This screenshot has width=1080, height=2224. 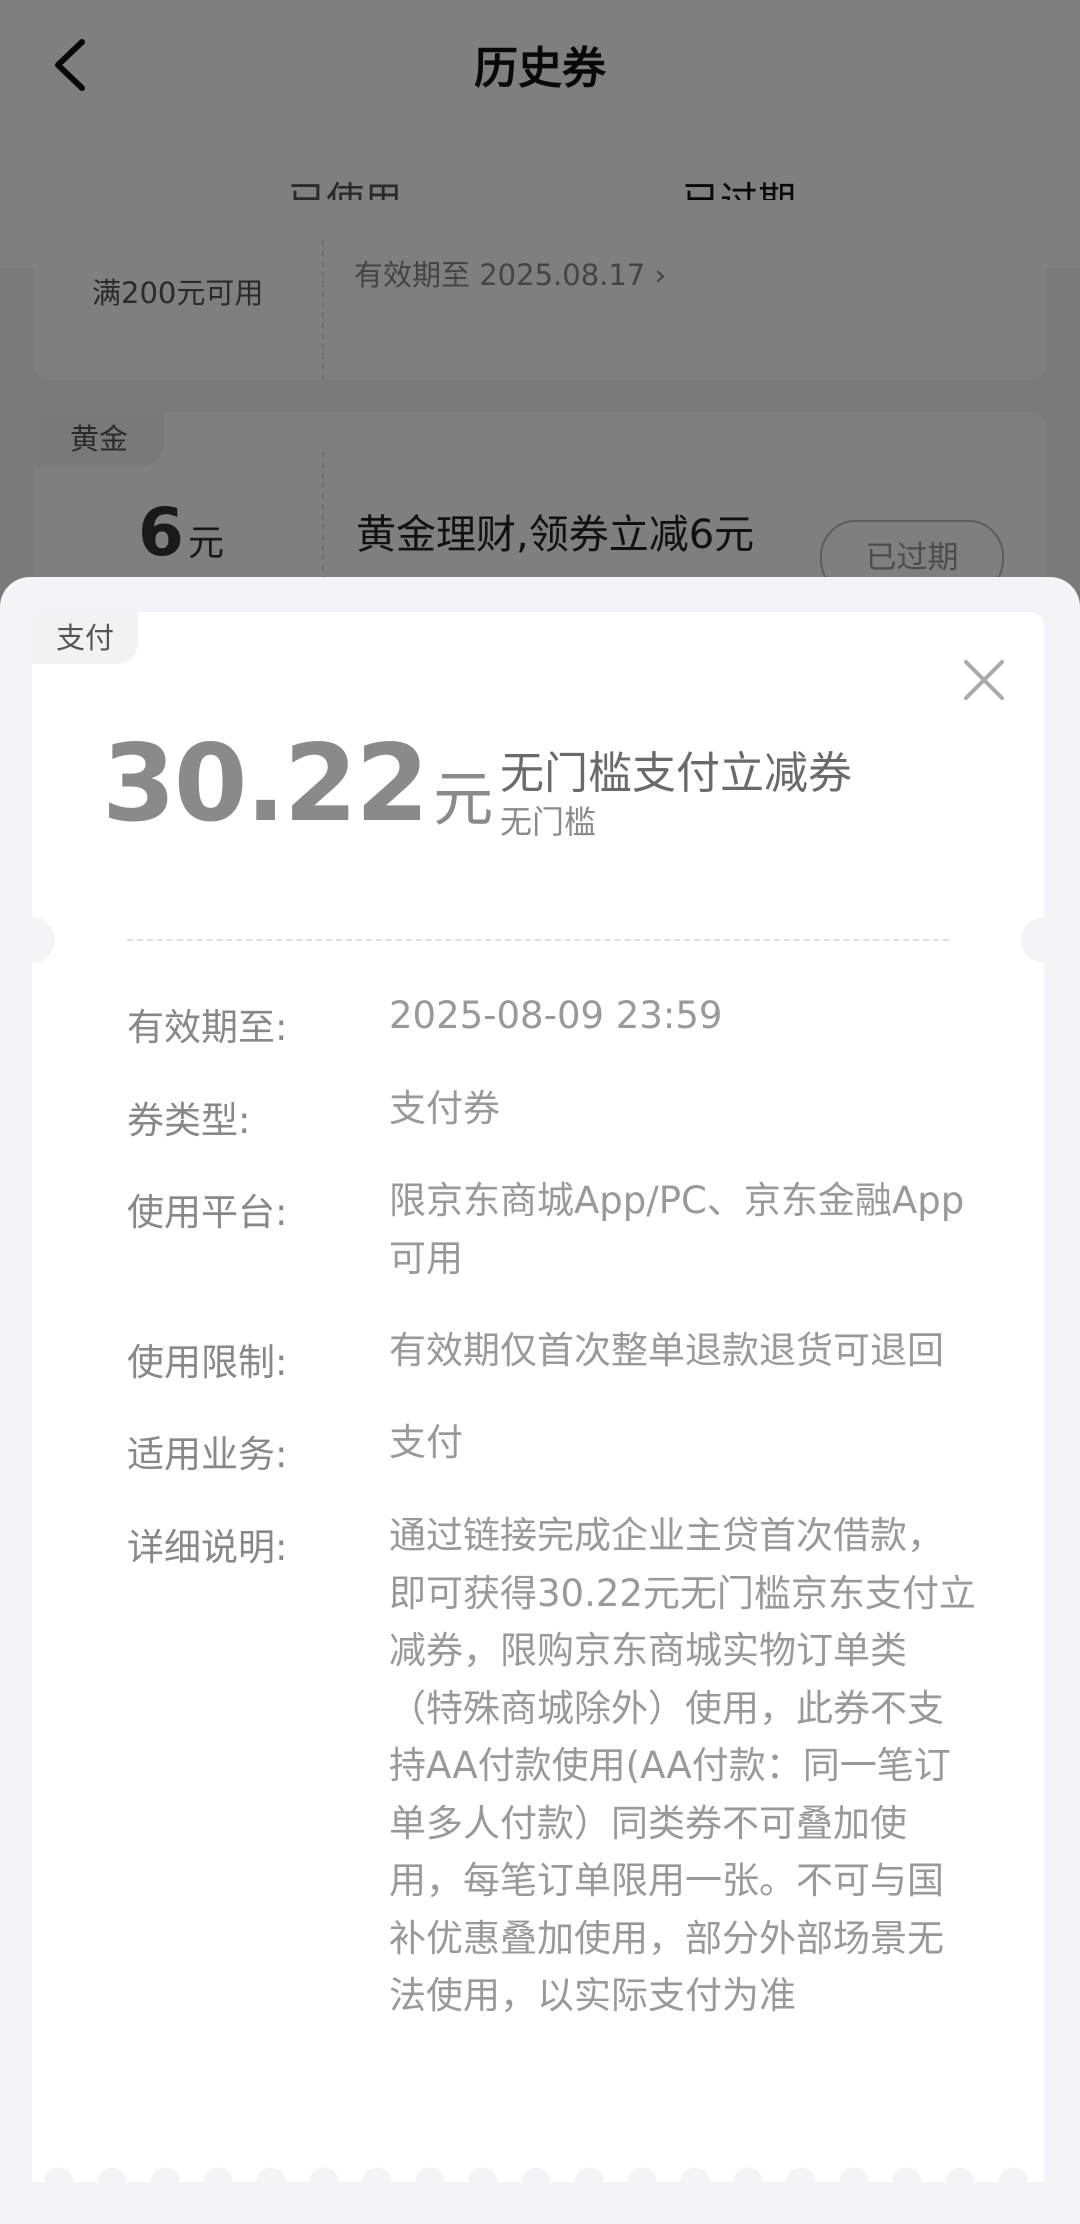 What do you see at coordinates (463, 800) in the screenshot?
I see `coupon-amount-unit: 元` at bounding box center [463, 800].